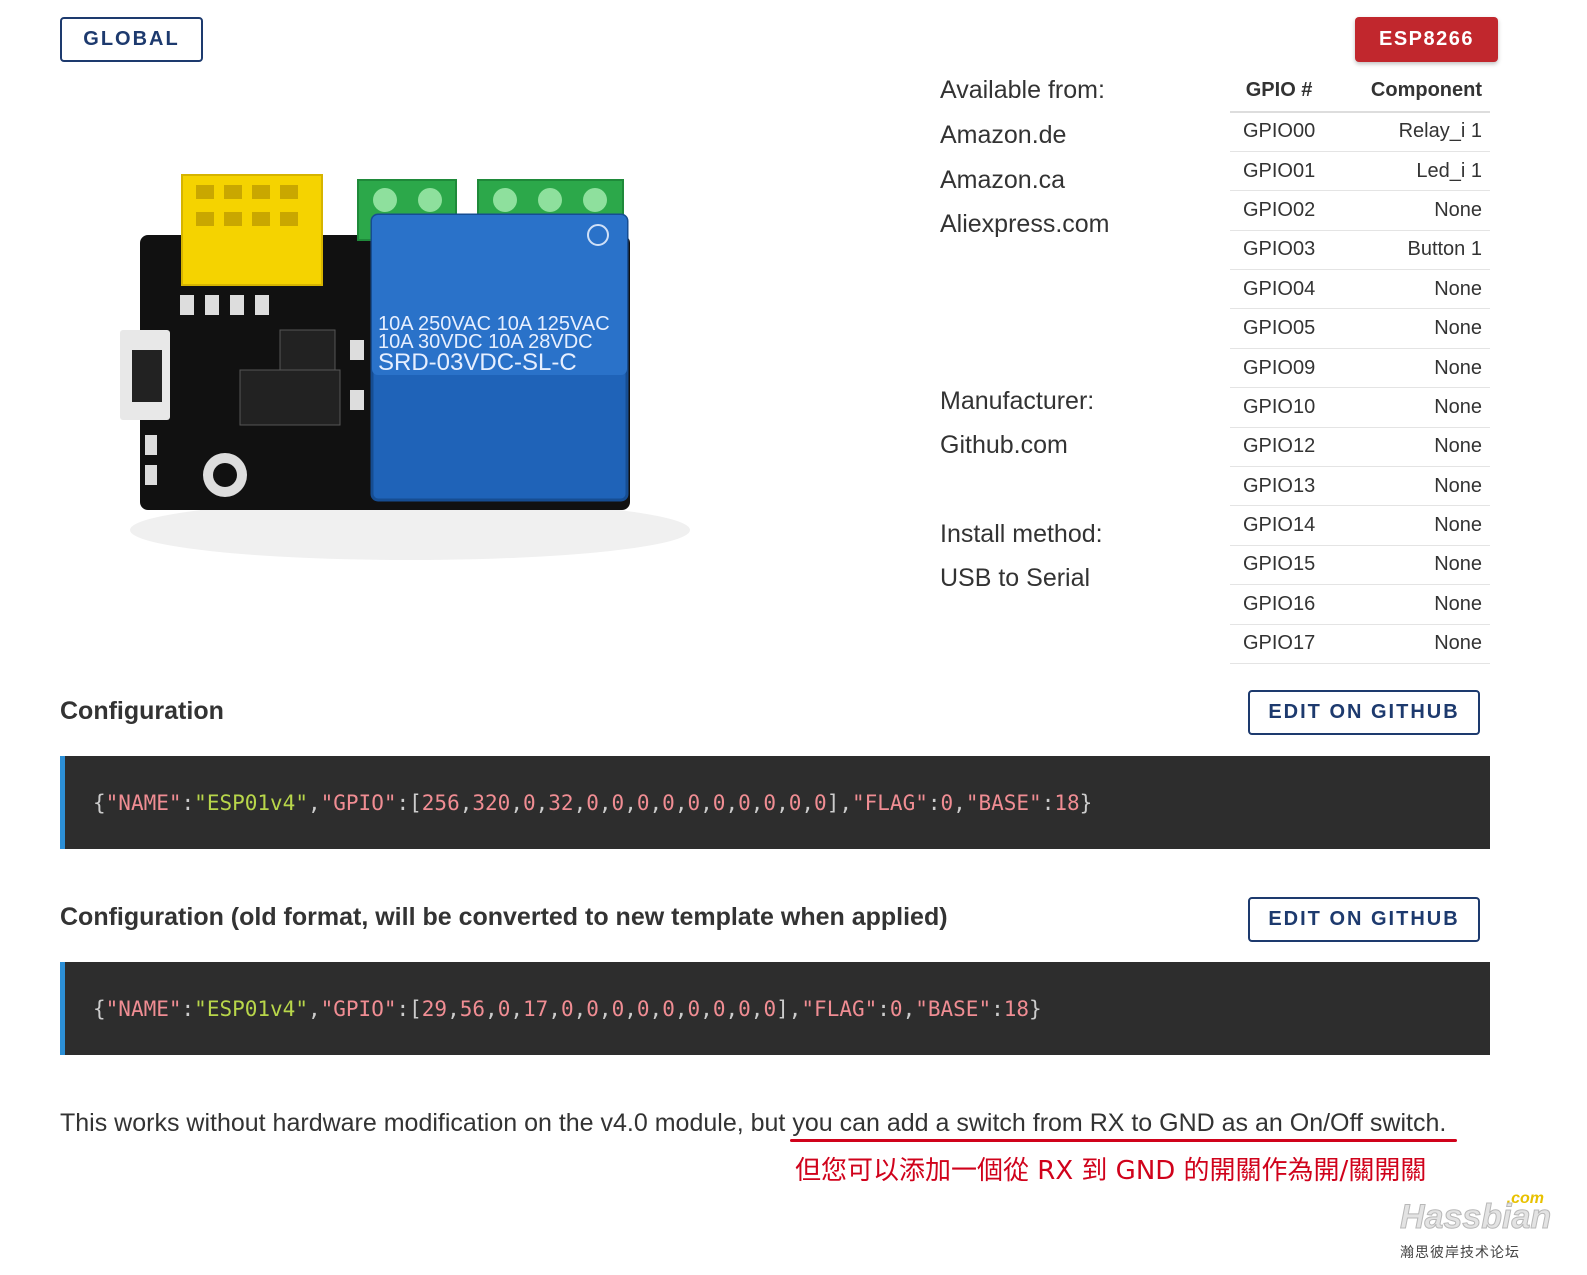 The width and height of the screenshot is (1587, 1275). What do you see at coordinates (1409, 171) in the screenshot?
I see `component-cell: Led_i 1` at bounding box center [1409, 171].